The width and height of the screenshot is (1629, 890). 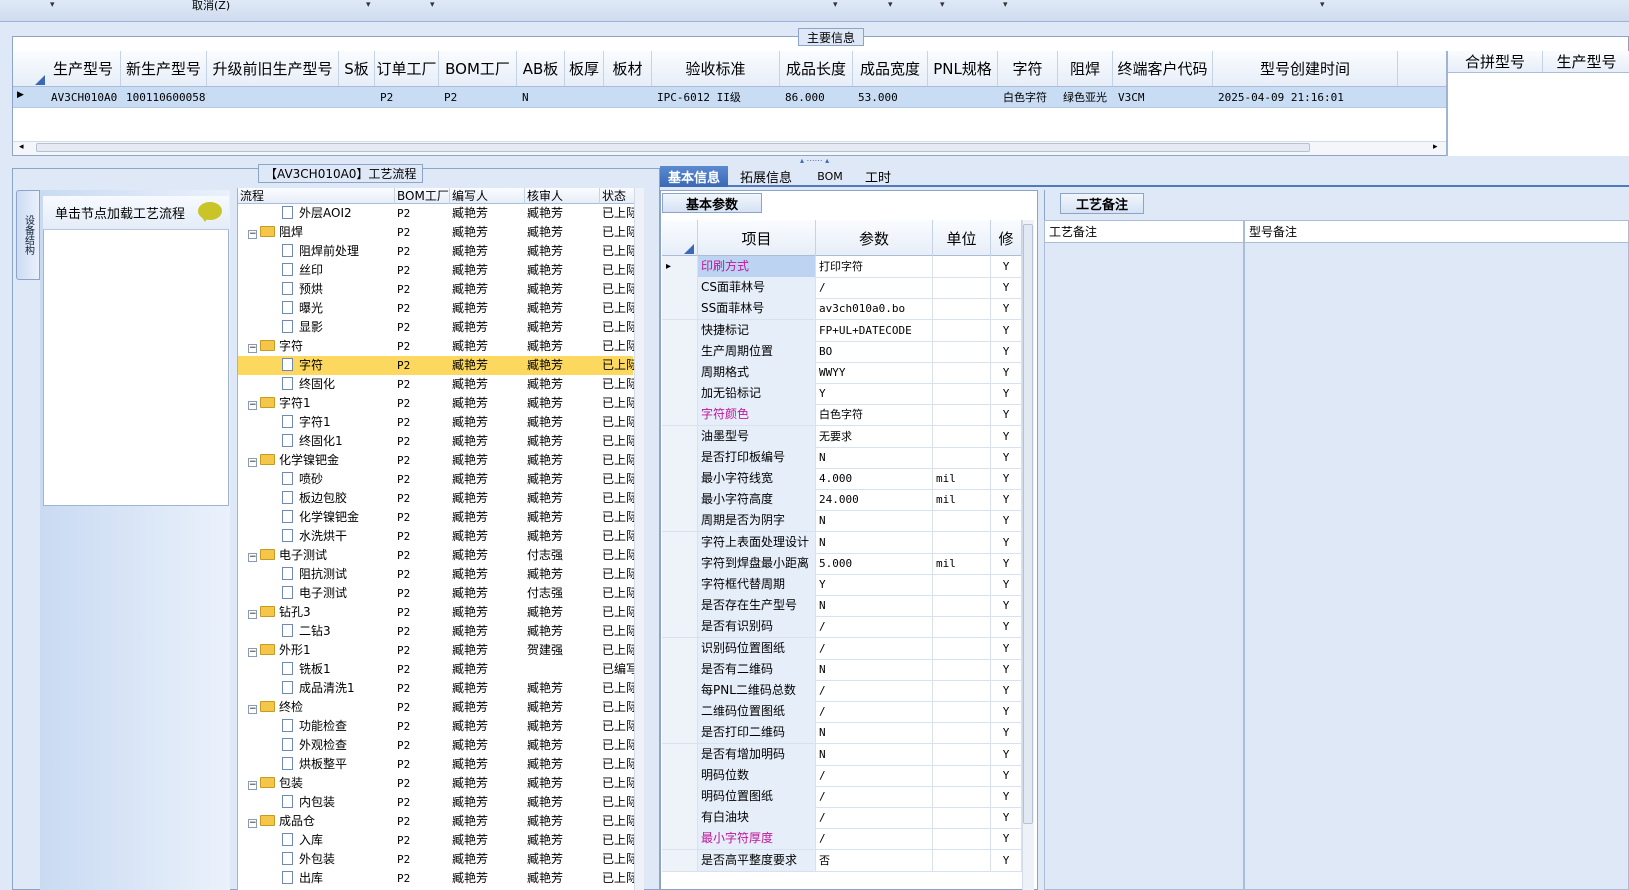 What do you see at coordinates (963, 68) in the screenshot?
I see `column-header: PNL规格` at bounding box center [963, 68].